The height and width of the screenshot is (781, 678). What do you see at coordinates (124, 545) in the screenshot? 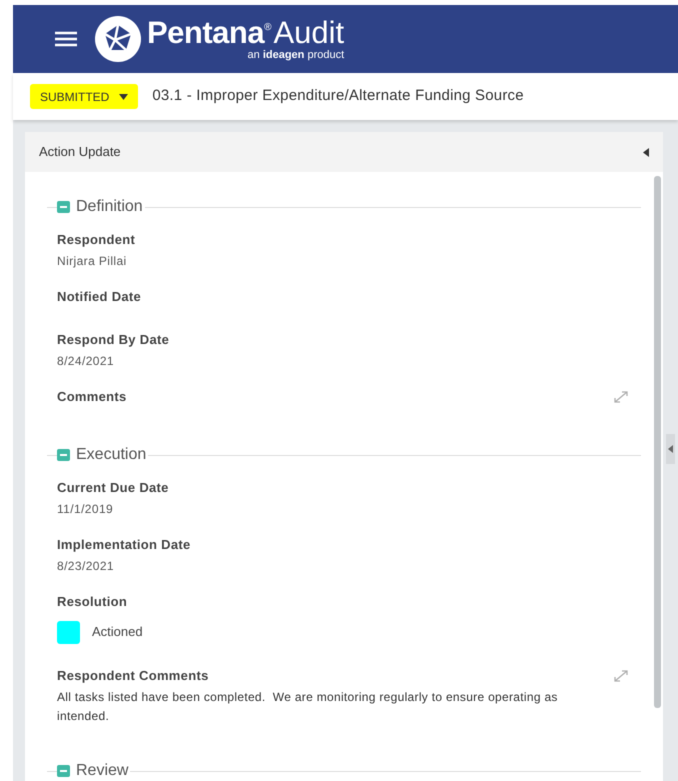
I see `field-label: Implementation Date` at bounding box center [124, 545].